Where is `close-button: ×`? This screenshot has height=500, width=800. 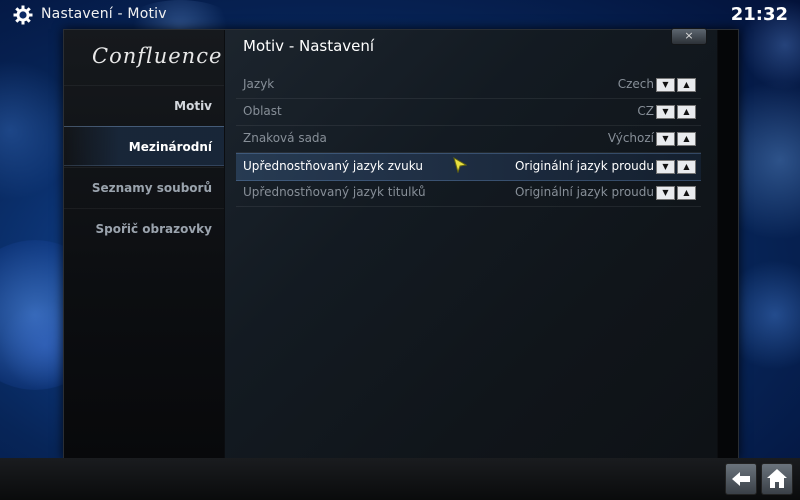 close-button: × is located at coordinates (689, 36).